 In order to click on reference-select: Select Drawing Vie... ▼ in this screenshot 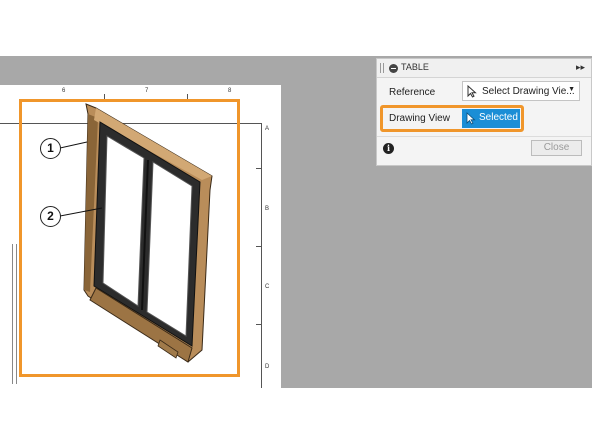, I will do `click(521, 91)`.